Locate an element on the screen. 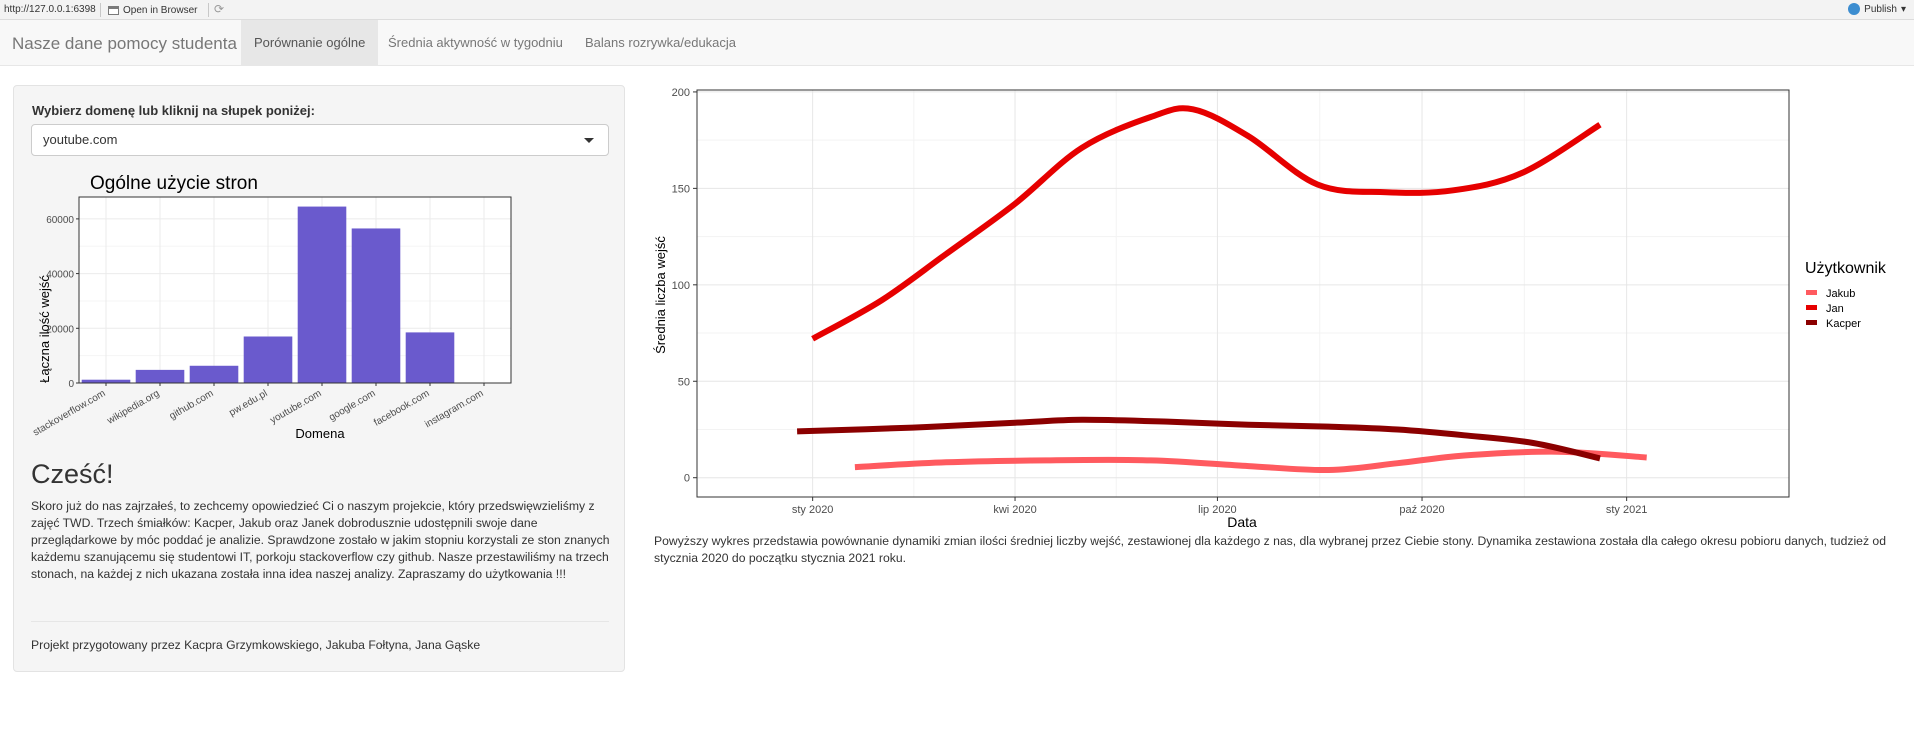  bar-xtick-label: facebook.com is located at coordinates (401, 408).